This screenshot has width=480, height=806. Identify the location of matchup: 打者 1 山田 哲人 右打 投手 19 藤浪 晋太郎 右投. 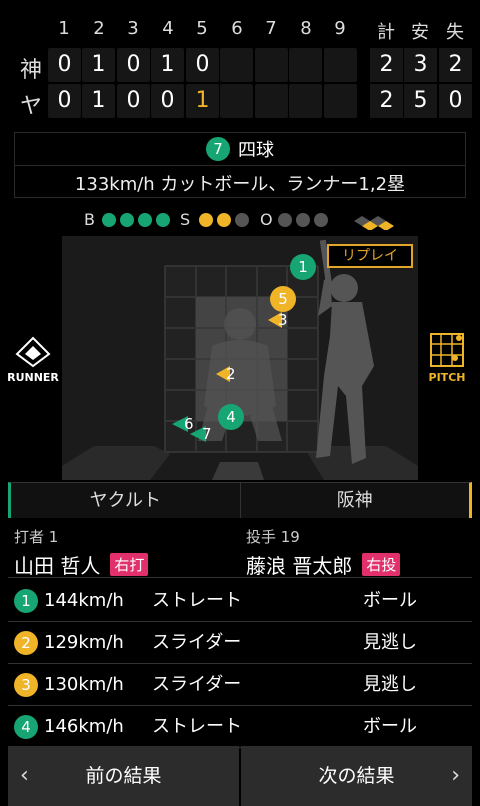
(240, 549).